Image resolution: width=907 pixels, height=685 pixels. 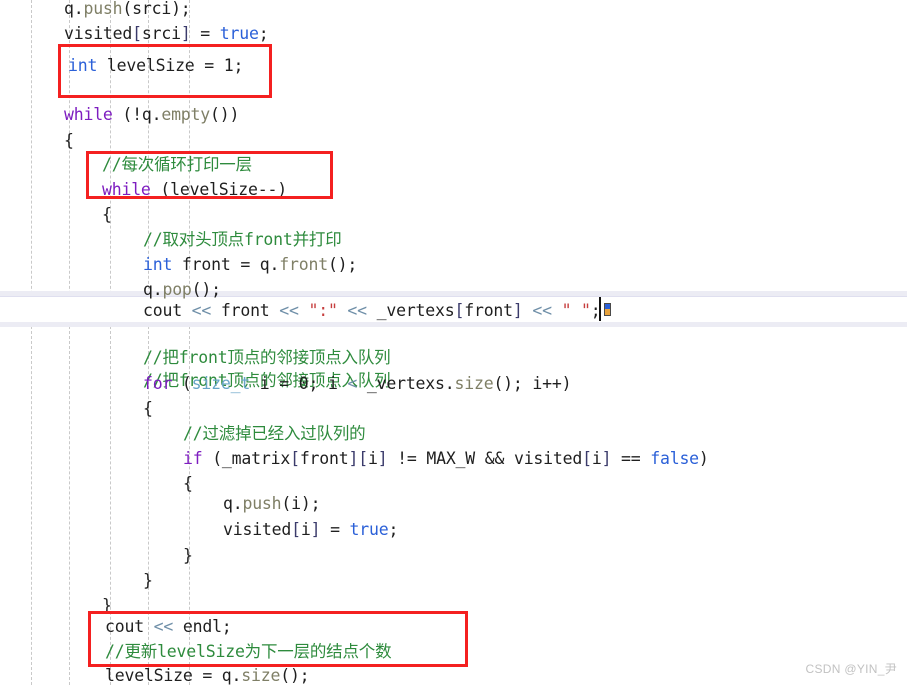 What do you see at coordinates (600, 309) in the screenshot?
I see `text-caret` at bounding box center [600, 309].